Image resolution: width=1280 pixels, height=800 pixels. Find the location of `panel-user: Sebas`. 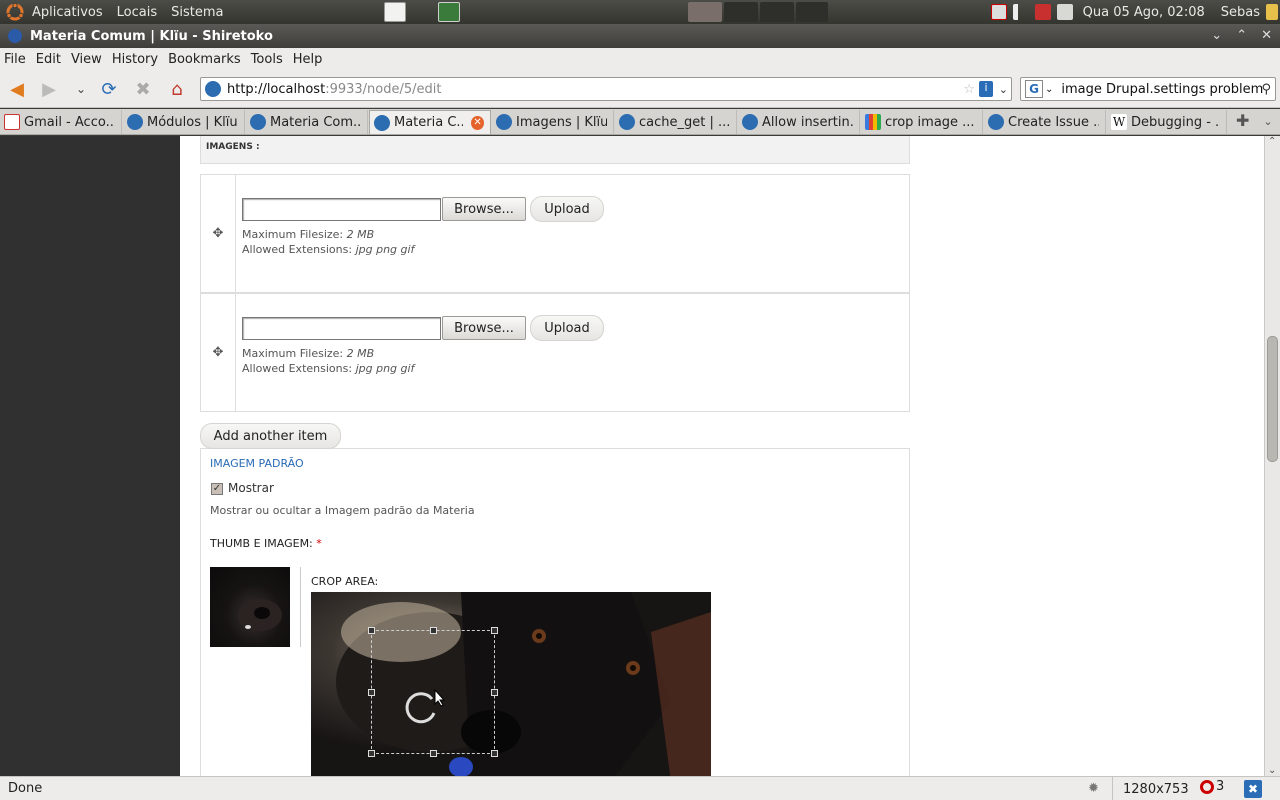

panel-user: Sebas is located at coordinates (1240, 12).